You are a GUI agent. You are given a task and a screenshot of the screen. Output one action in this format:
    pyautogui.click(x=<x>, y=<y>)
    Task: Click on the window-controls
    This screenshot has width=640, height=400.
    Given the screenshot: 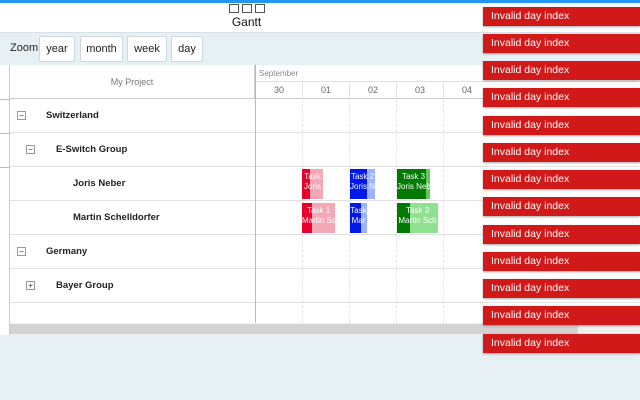 What is the action you would take?
    pyautogui.click(x=247, y=8)
    